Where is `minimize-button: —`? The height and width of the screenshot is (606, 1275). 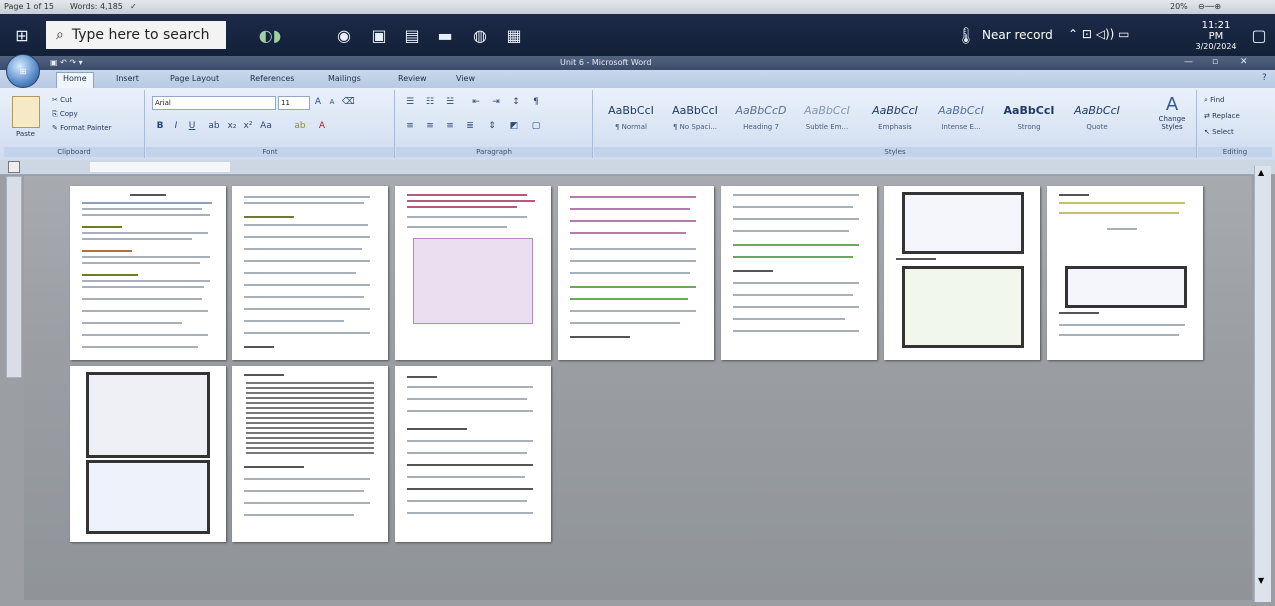
minimize-button: — is located at coordinates (1188, 62).